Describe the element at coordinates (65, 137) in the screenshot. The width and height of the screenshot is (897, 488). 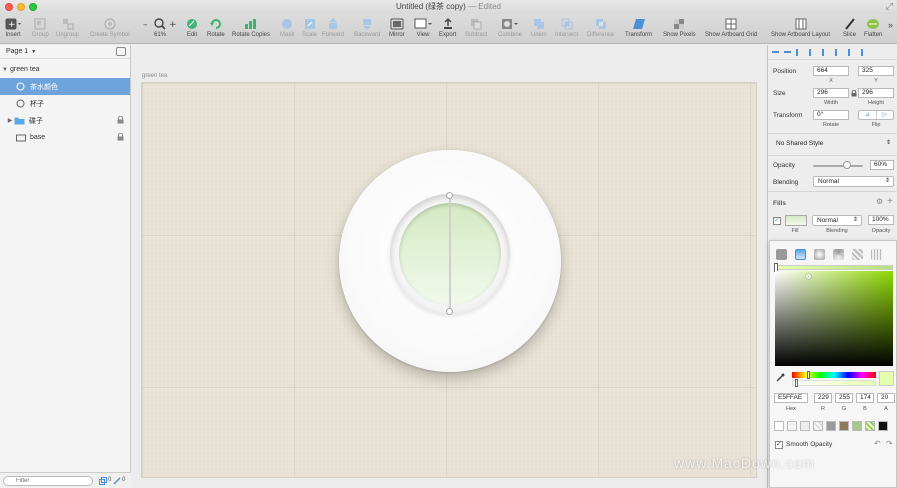
I see `layer-base: base` at that location.